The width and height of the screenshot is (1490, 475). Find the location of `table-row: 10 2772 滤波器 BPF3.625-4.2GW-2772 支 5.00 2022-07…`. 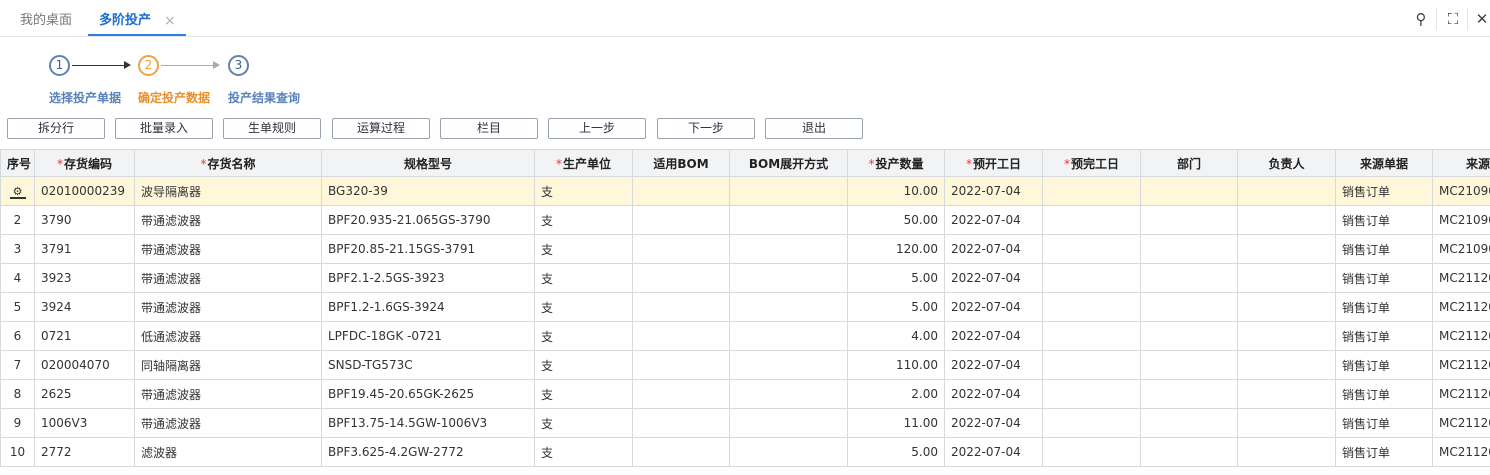

table-row: 10 2772 滤波器 BPF3.625-4.2GW-2772 支 5.00 2022-07… is located at coordinates (745, 452).